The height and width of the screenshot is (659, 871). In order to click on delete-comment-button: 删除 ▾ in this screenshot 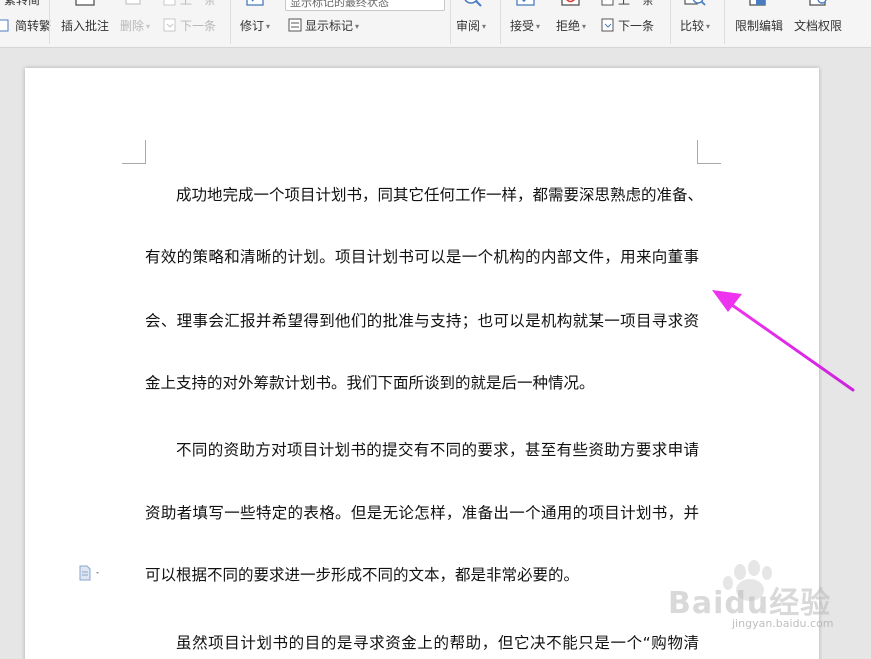, I will do `click(135, 25)`.